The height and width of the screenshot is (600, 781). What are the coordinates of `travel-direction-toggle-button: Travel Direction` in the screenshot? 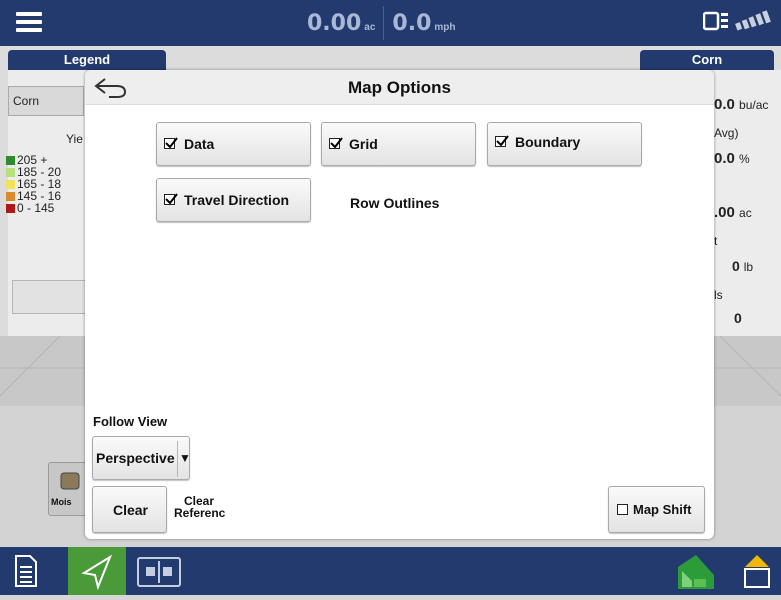 It's located at (233, 200).